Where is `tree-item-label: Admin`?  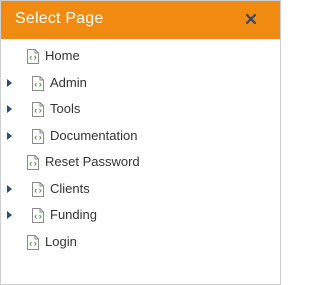 tree-item-label: Admin is located at coordinates (68, 82).